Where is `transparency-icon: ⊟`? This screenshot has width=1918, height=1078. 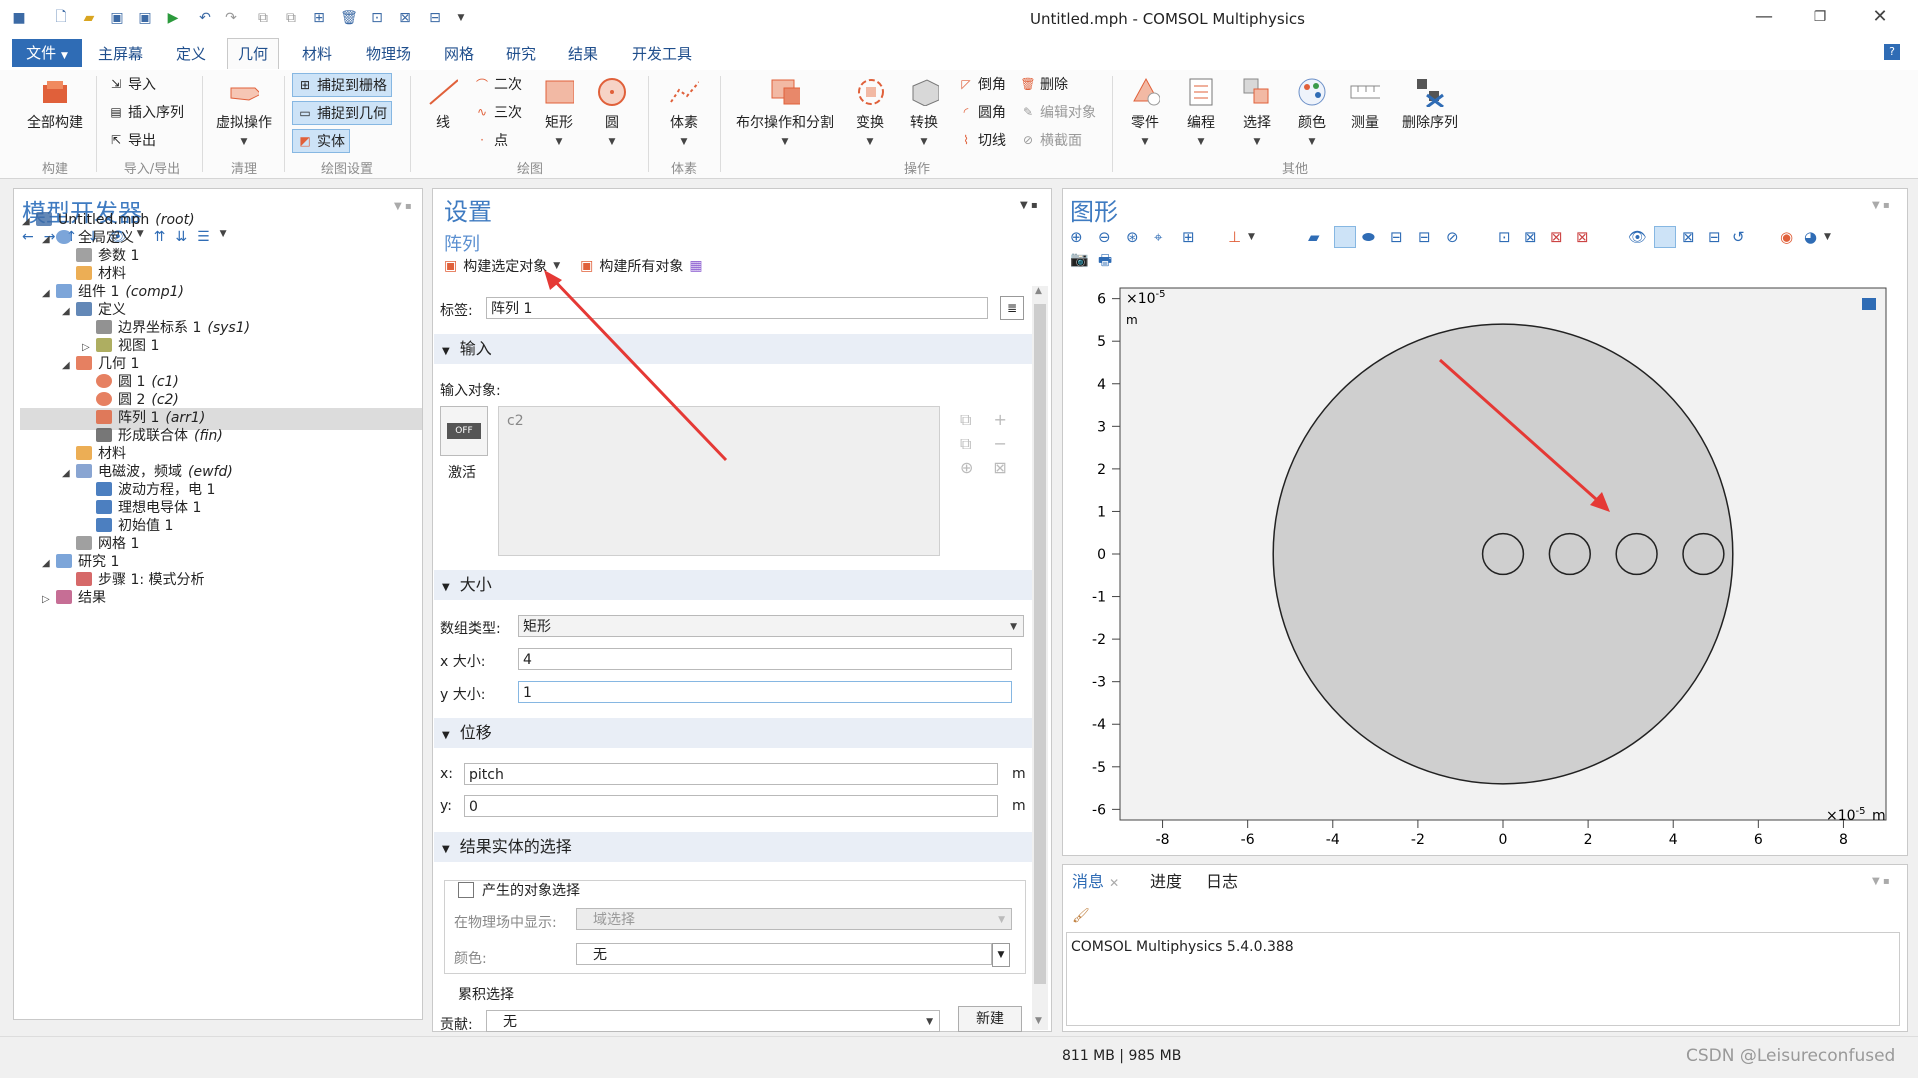 transparency-icon: ⊟ is located at coordinates (1714, 237).